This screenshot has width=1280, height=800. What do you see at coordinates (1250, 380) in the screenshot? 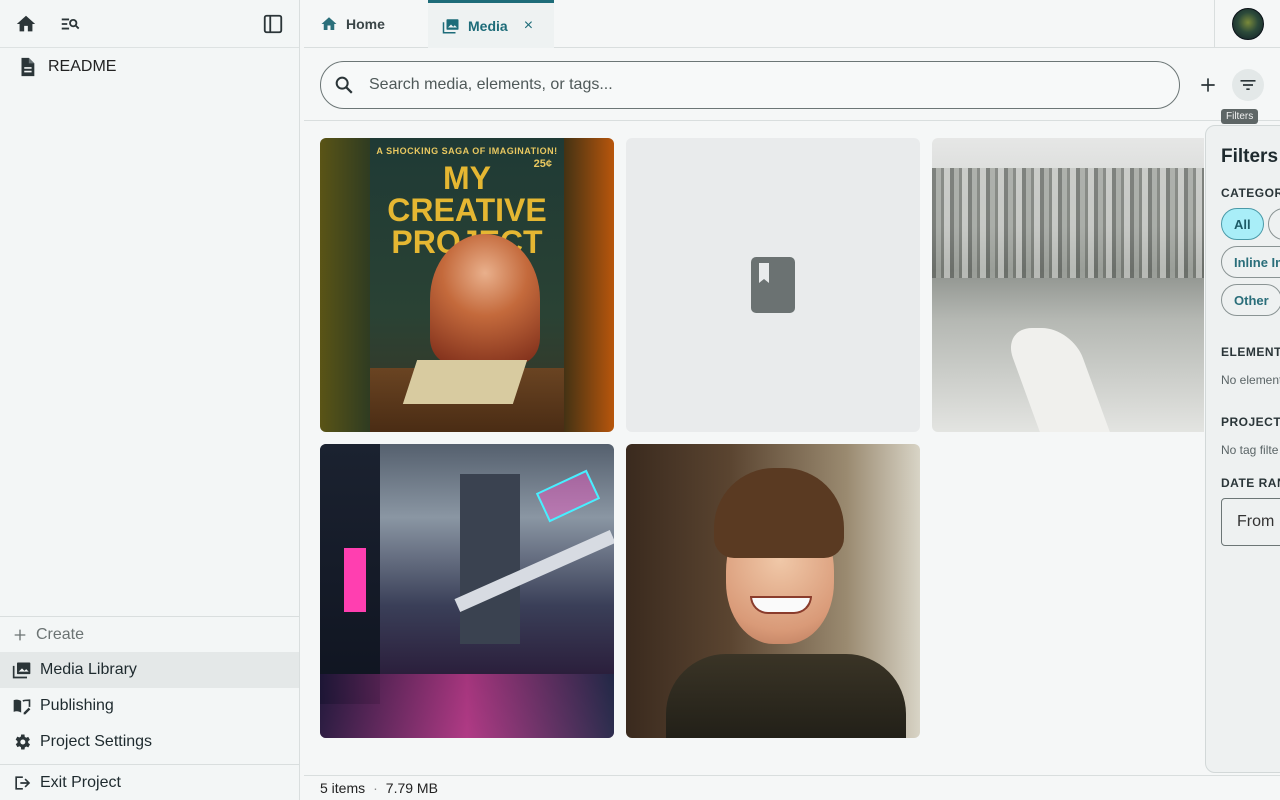
I see `elements-empty: No element` at bounding box center [1250, 380].